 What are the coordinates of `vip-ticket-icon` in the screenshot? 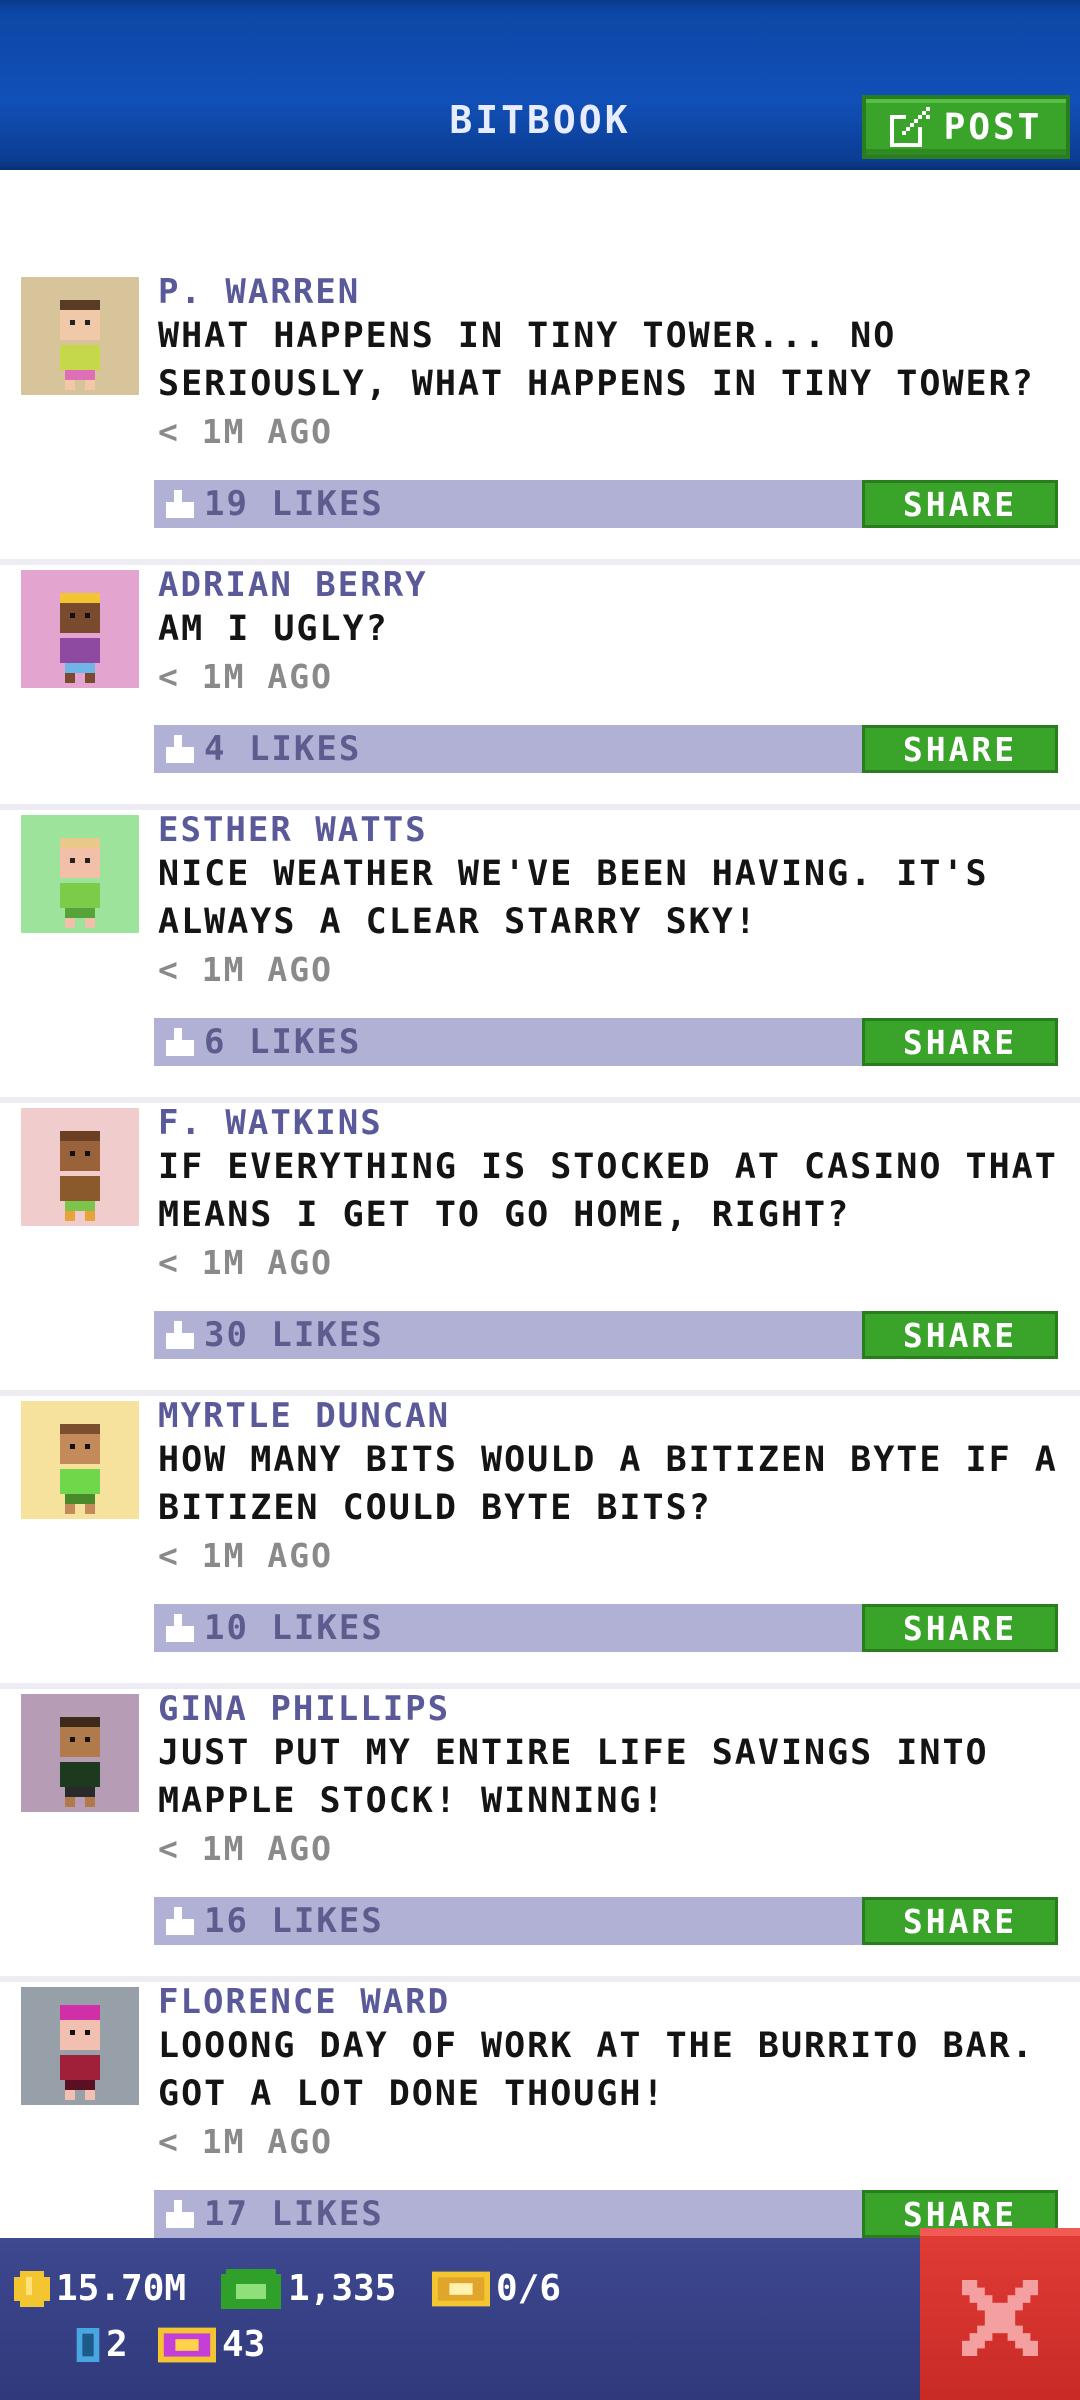 It's located at (461, 2288).